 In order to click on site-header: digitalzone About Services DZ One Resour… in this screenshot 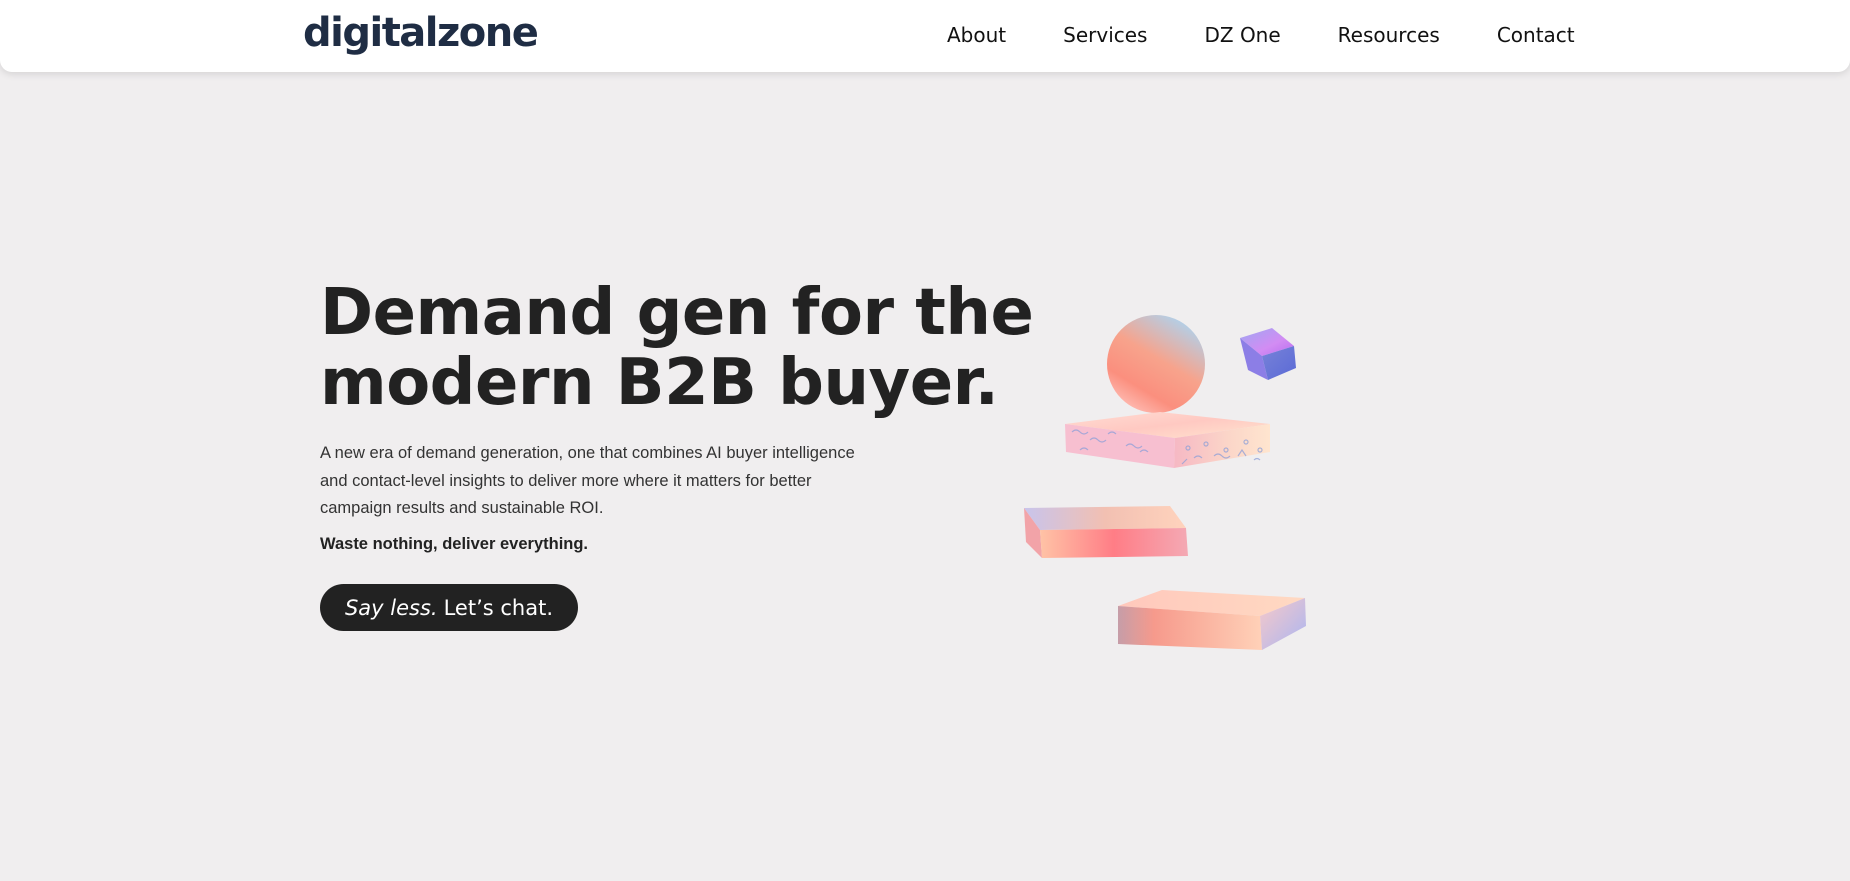, I will do `click(925, 36)`.